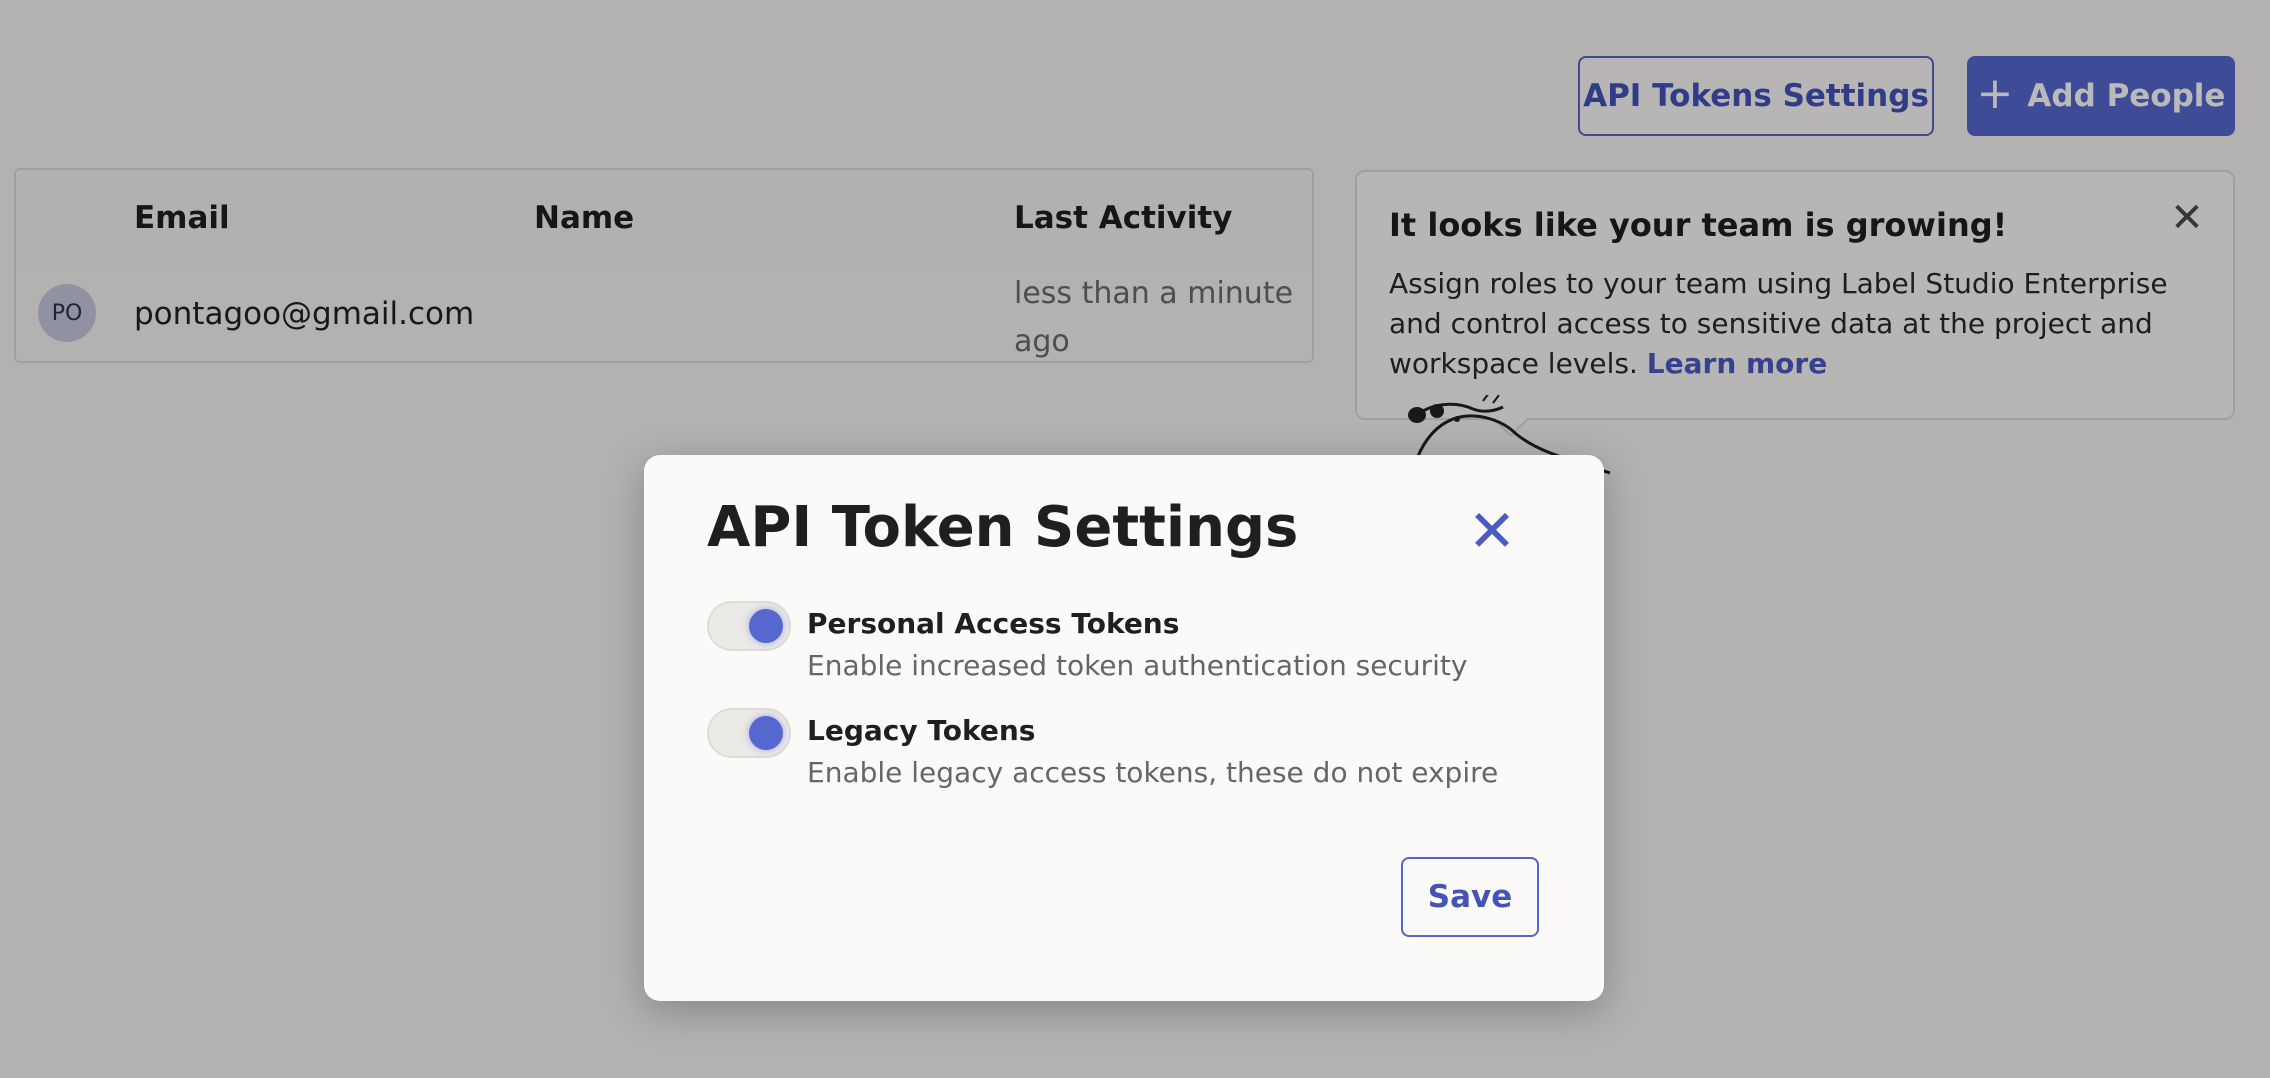 This screenshot has height=1078, width=2270. Describe the element at coordinates (921, 730) in the screenshot. I see `setting-label: Legacy Tokens` at that location.